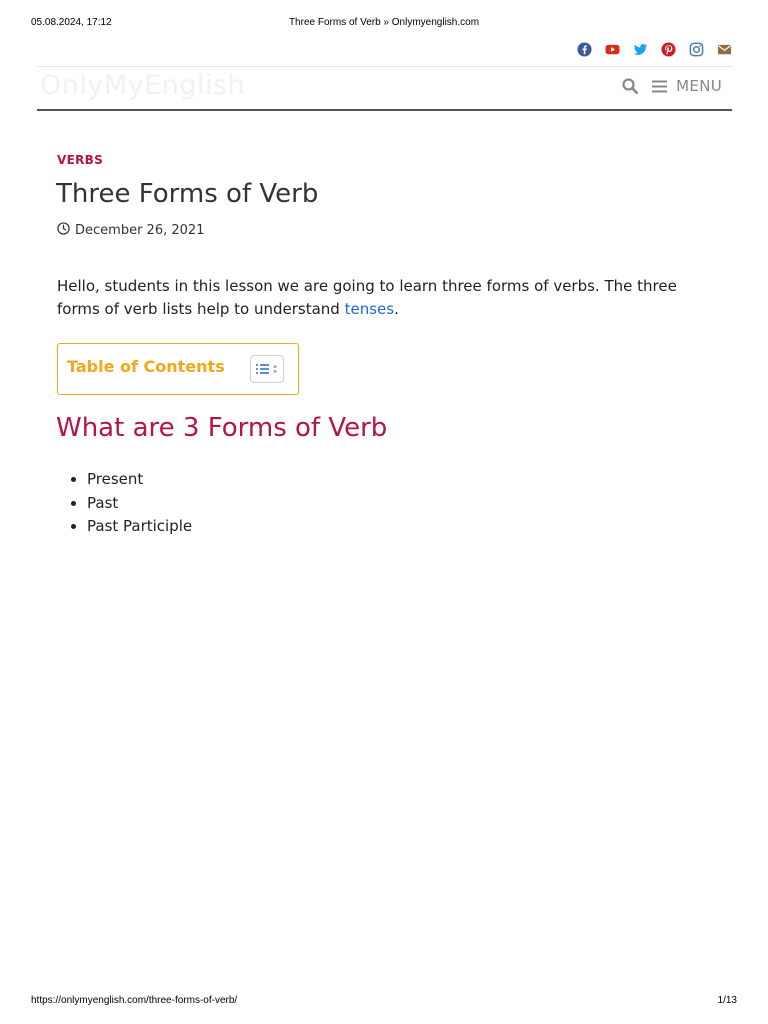 This screenshot has height=1024, width=768. I want to click on header-divider, so click(384, 110).